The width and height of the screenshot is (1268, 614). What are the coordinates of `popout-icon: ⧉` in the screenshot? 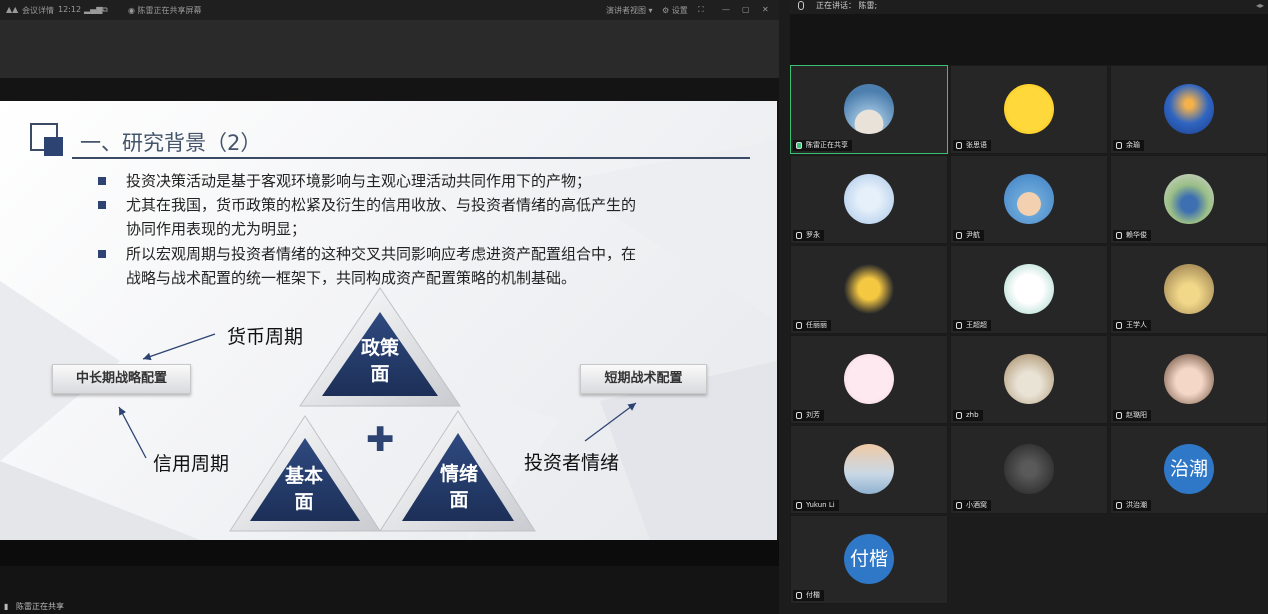 It's located at (105, 10).